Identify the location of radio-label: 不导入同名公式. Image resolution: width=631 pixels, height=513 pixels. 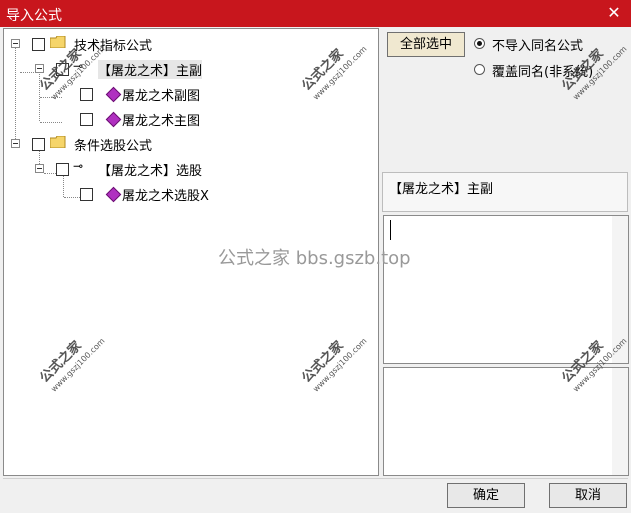
(538, 46).